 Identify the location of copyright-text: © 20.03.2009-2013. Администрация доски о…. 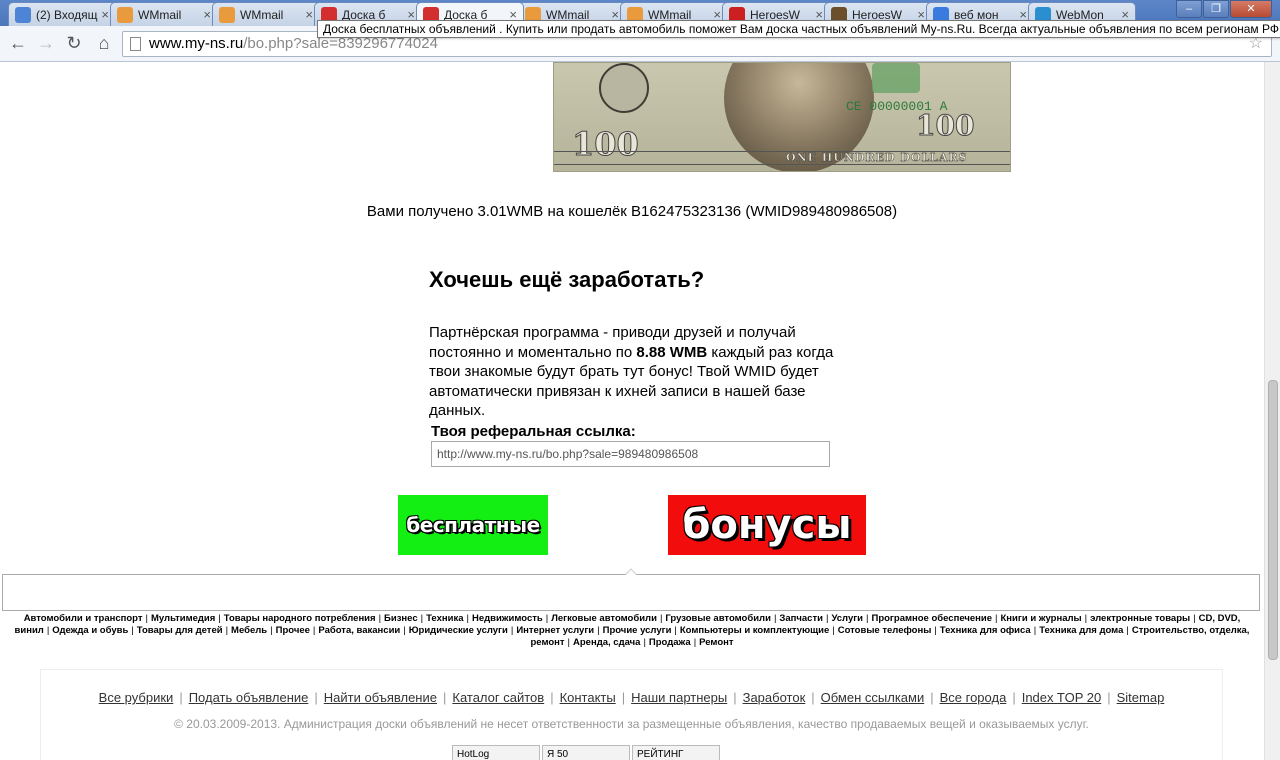
(631, 724).